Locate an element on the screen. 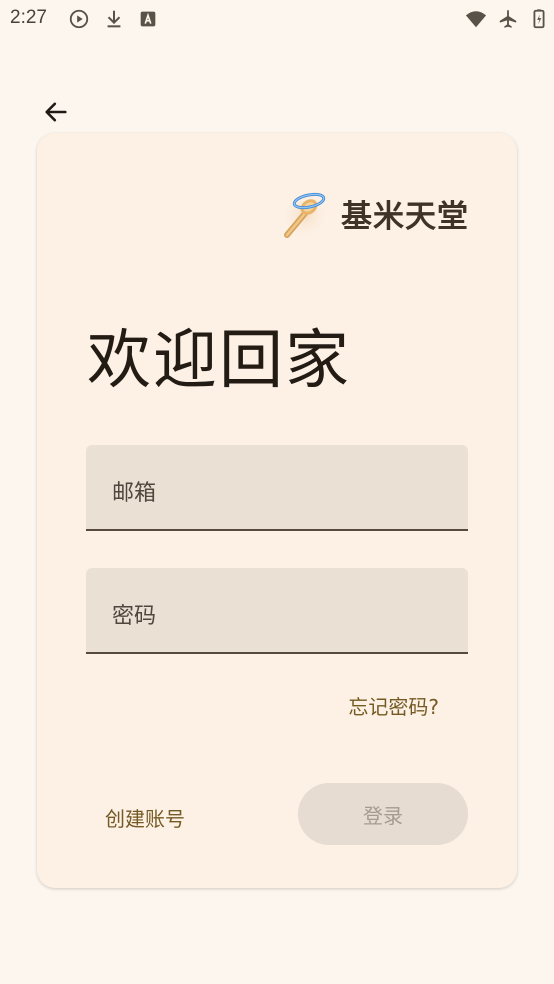 The height and width of the screenshot is (984, 554). brand-name: 基米天堂 is located at coordinates (405, 216).